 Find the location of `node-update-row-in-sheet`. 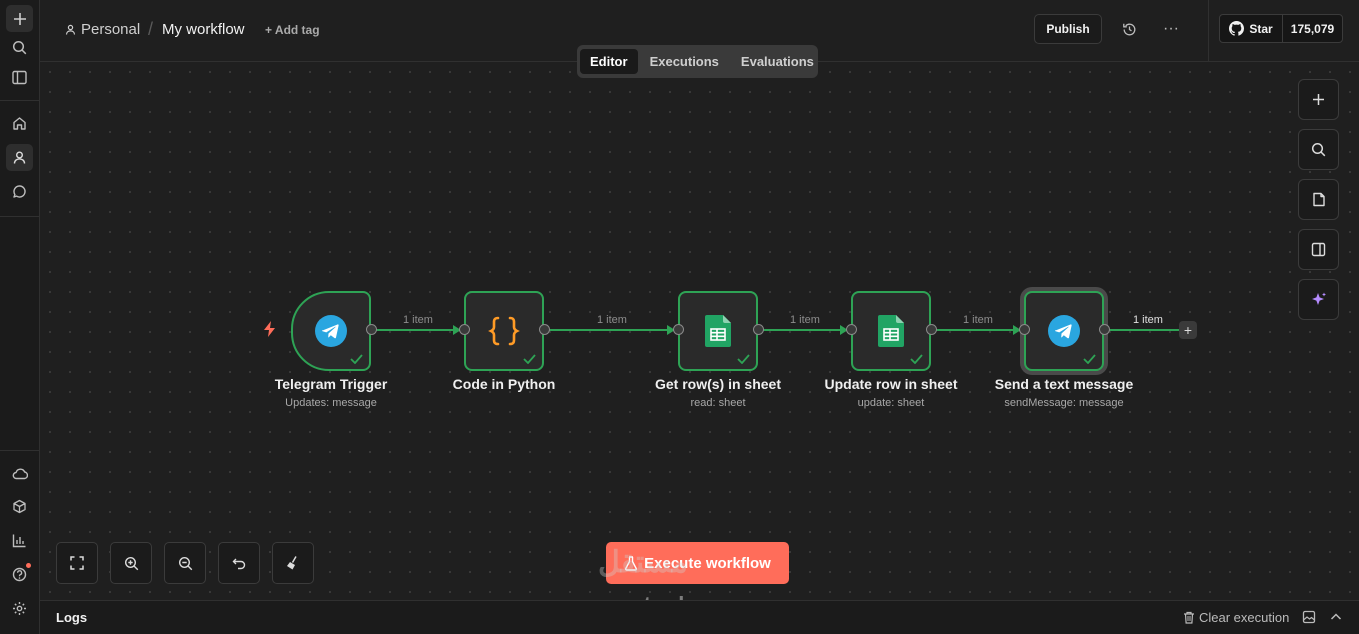

node-update-row-in-sheet is located at coordinates (891, 331).